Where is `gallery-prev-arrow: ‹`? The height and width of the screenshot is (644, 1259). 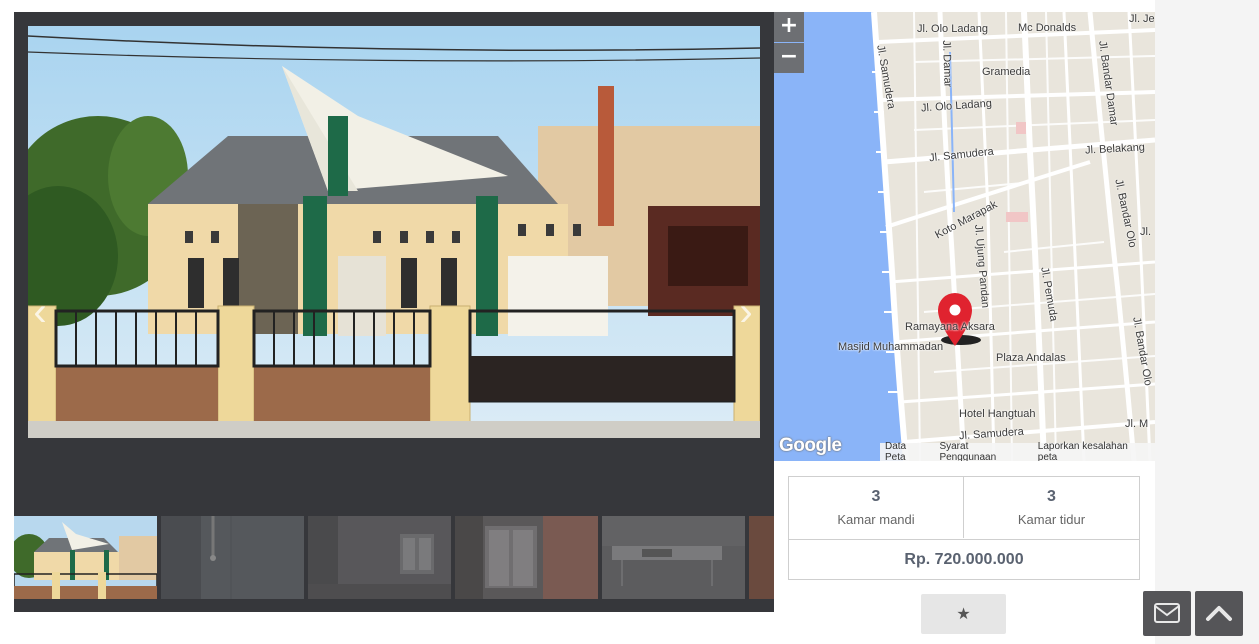 gallery-prev-arrow: ‹ is located at coordinates (40, 312).